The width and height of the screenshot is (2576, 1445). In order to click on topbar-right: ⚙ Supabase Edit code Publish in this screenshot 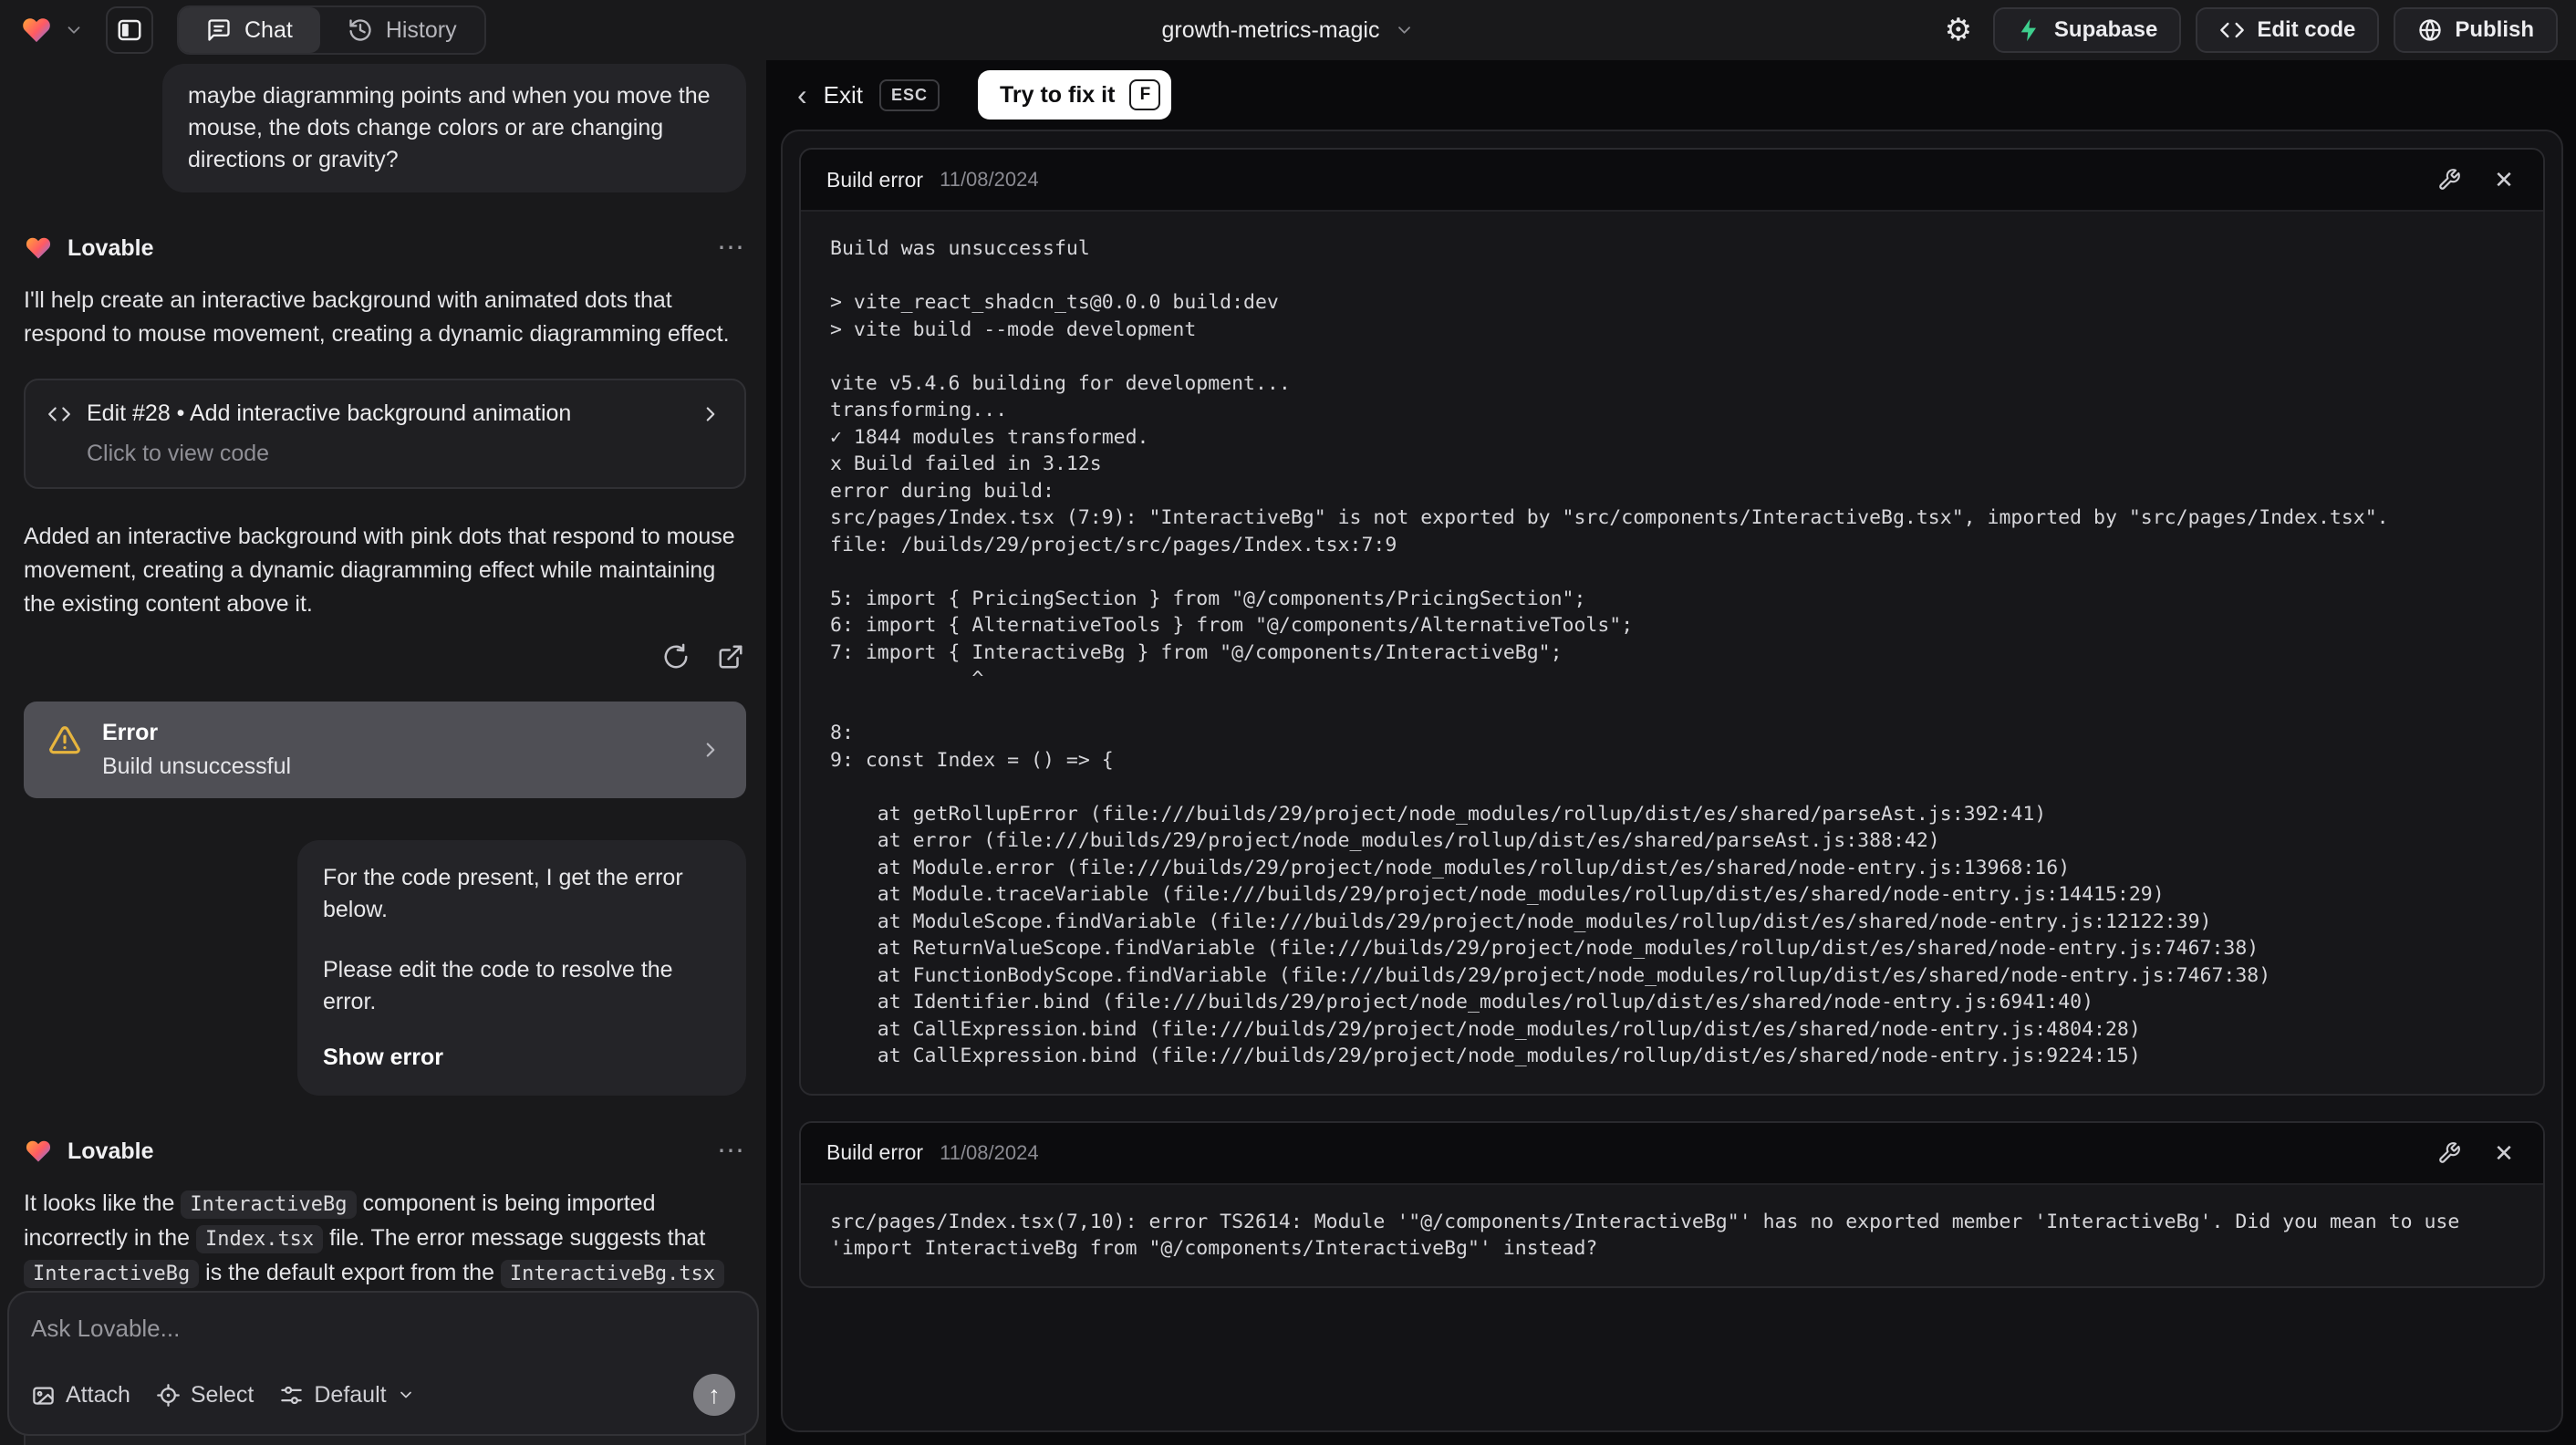, I will do `click(2248, 30)`.